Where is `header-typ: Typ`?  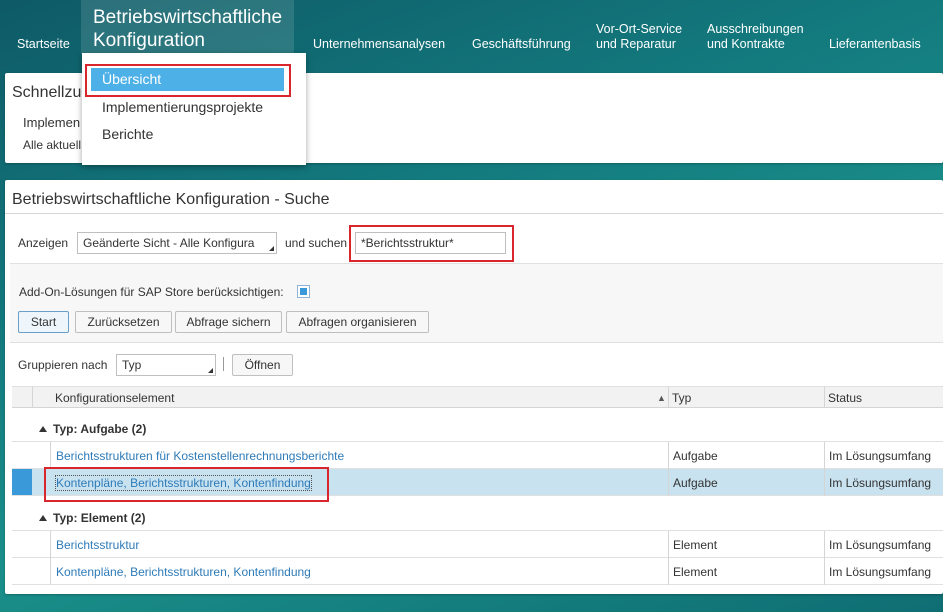
header-typ: Typ is located at coordinates (681, 398).